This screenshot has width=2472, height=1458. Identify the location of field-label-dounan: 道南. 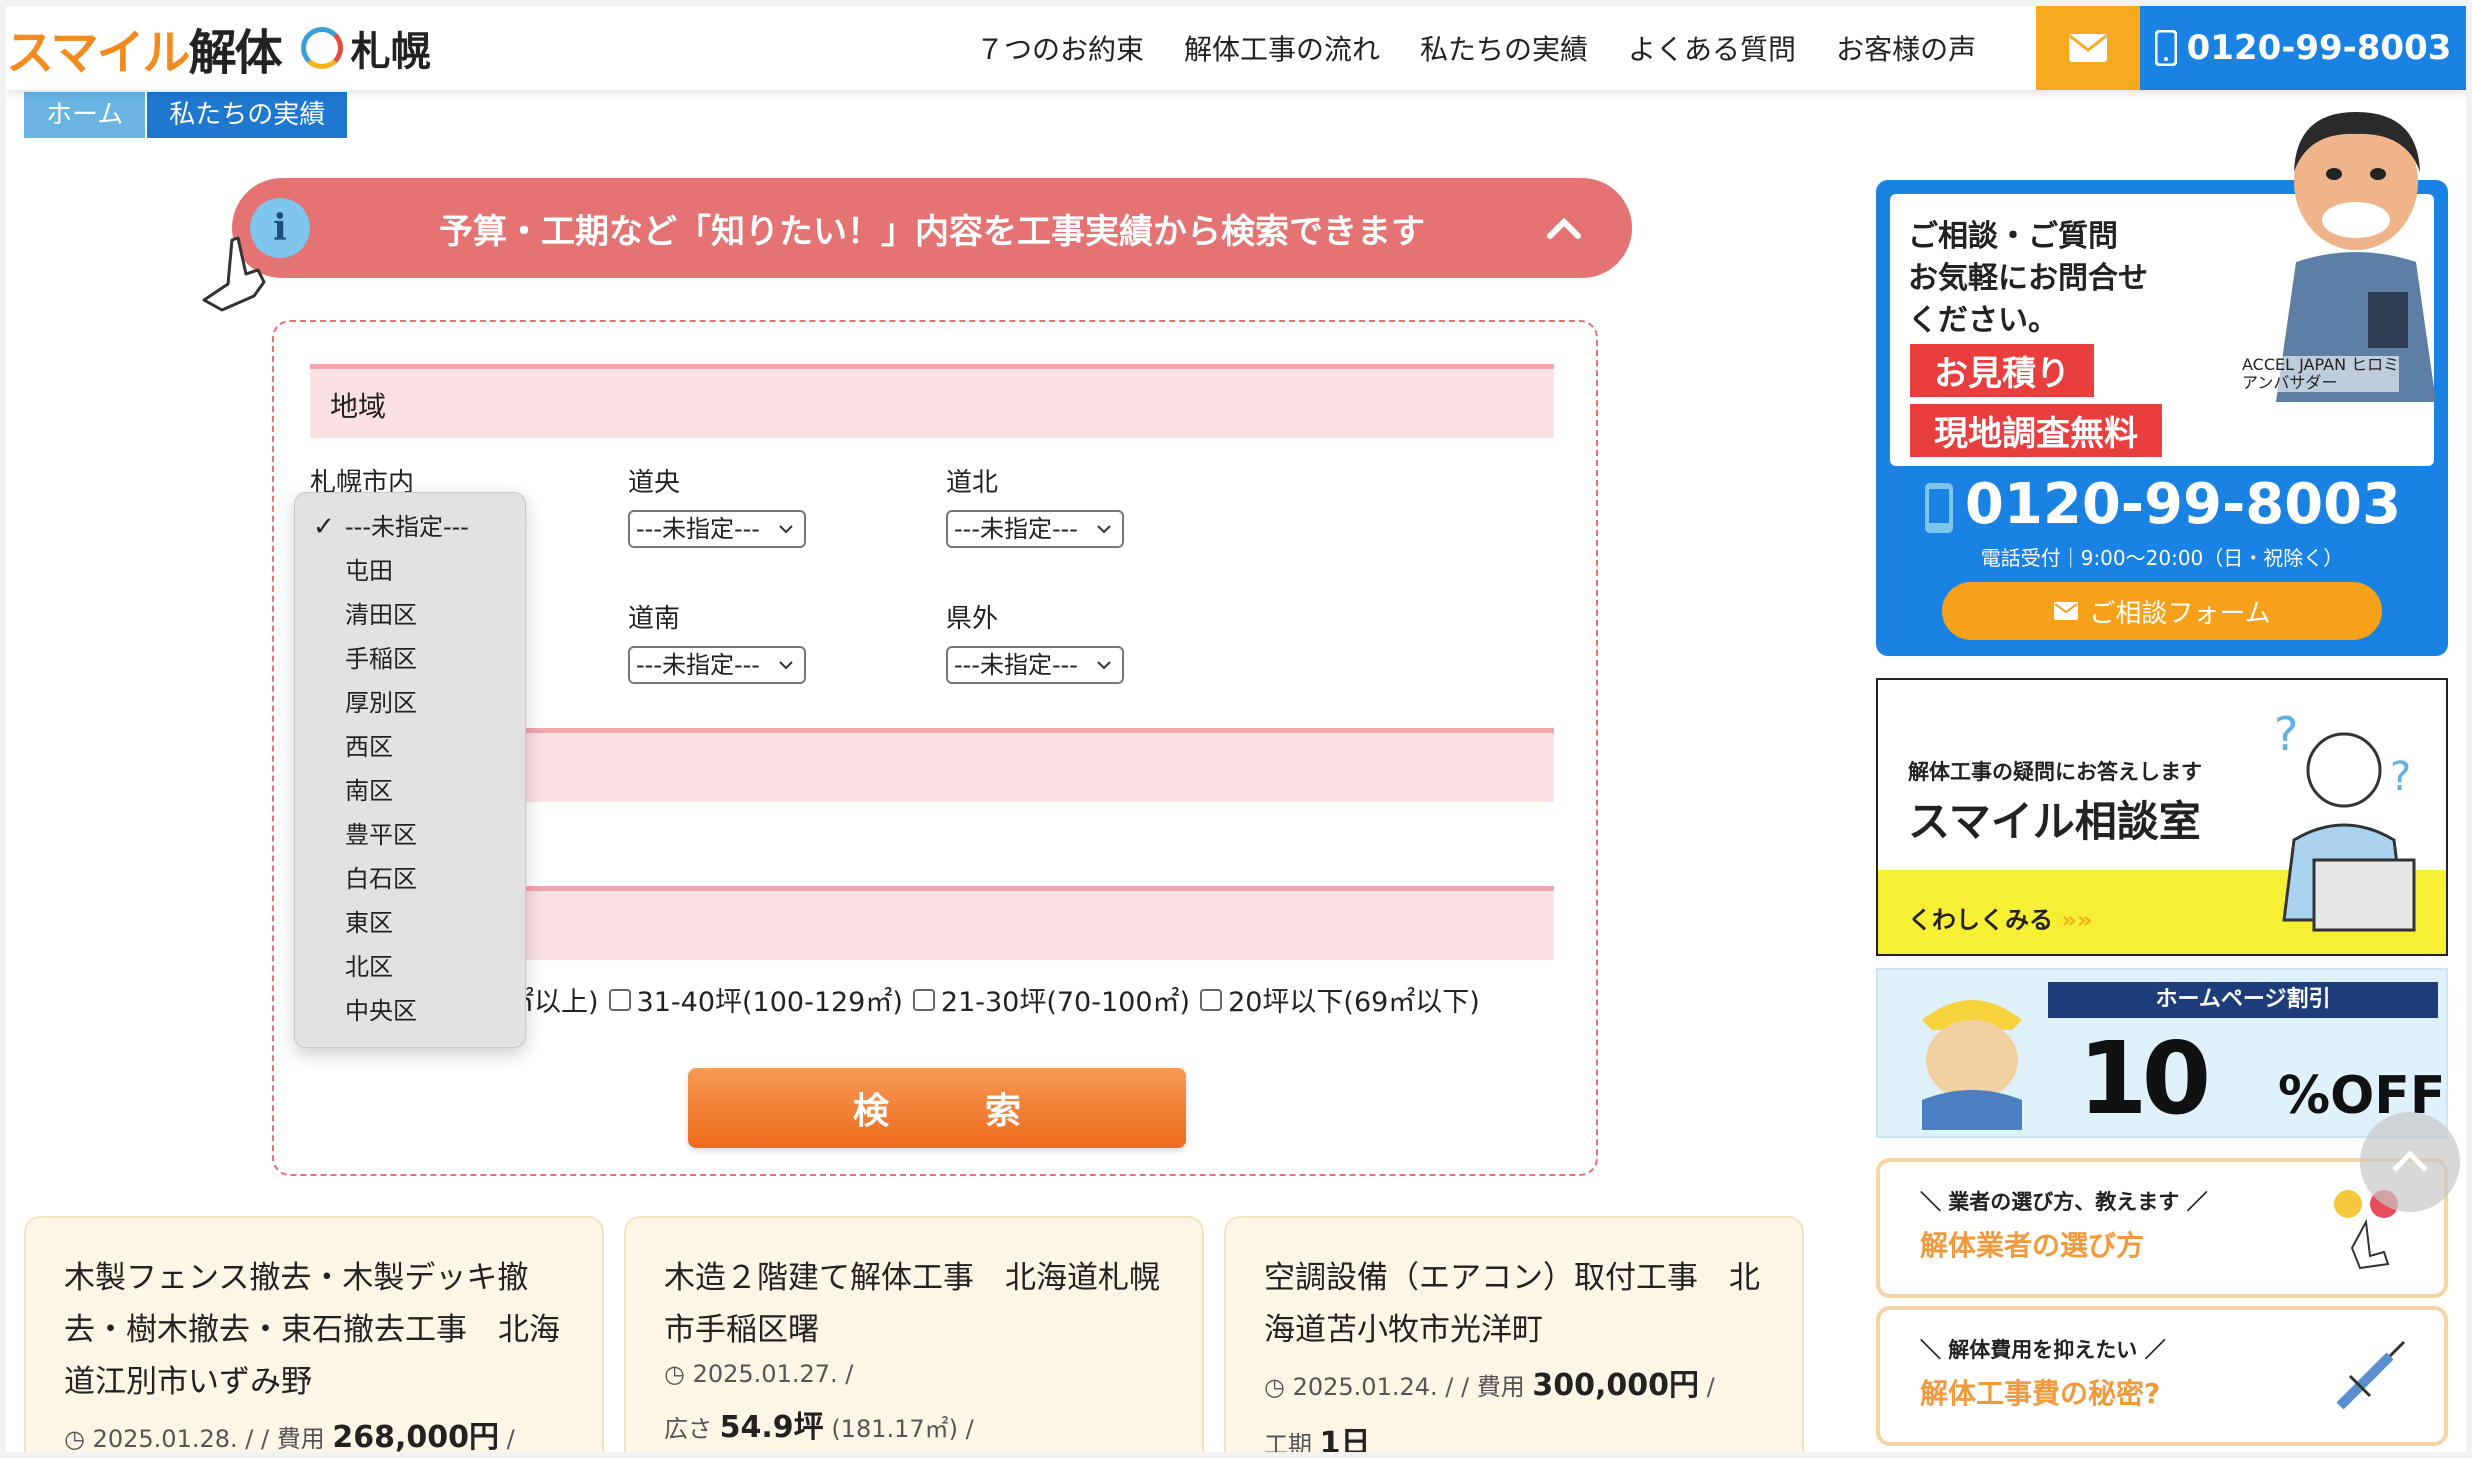
(654, 619).